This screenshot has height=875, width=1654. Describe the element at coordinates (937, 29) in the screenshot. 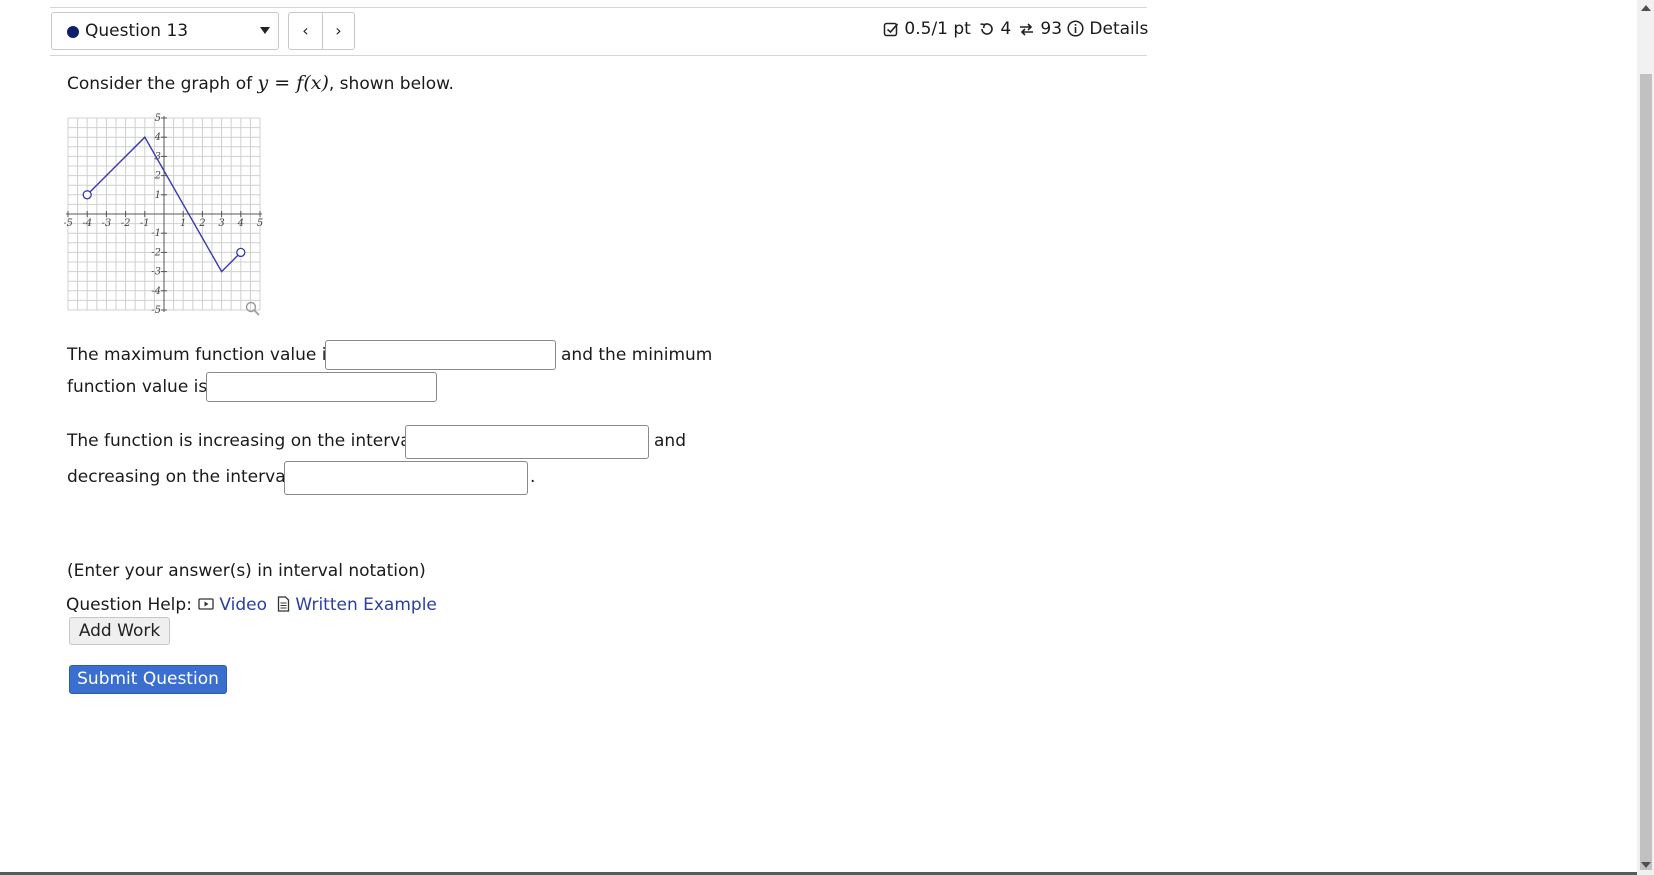

I see `score-value: 0.5/1 pt` at that location.